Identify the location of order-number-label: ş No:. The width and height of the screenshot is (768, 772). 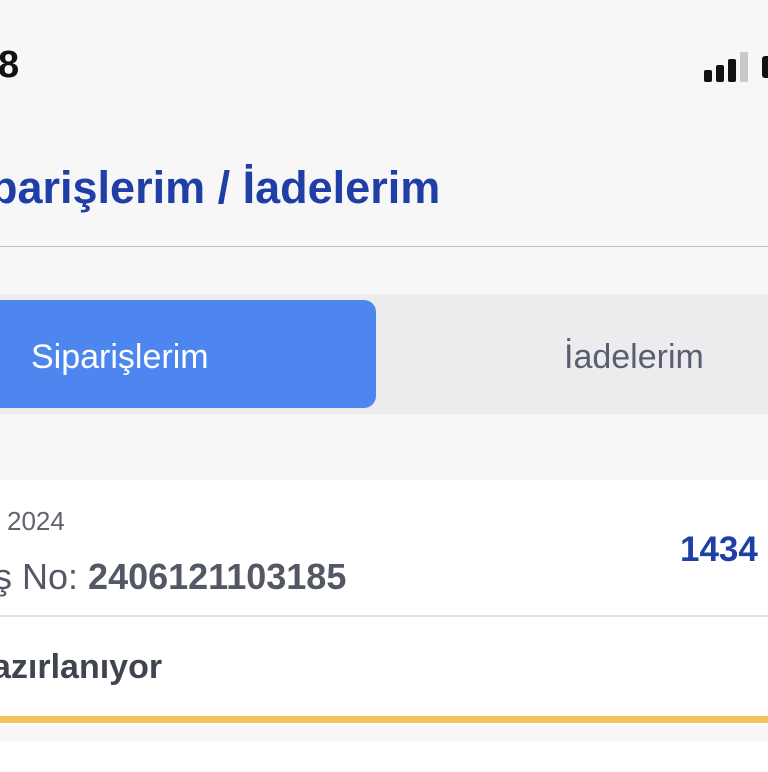
(39, 576).